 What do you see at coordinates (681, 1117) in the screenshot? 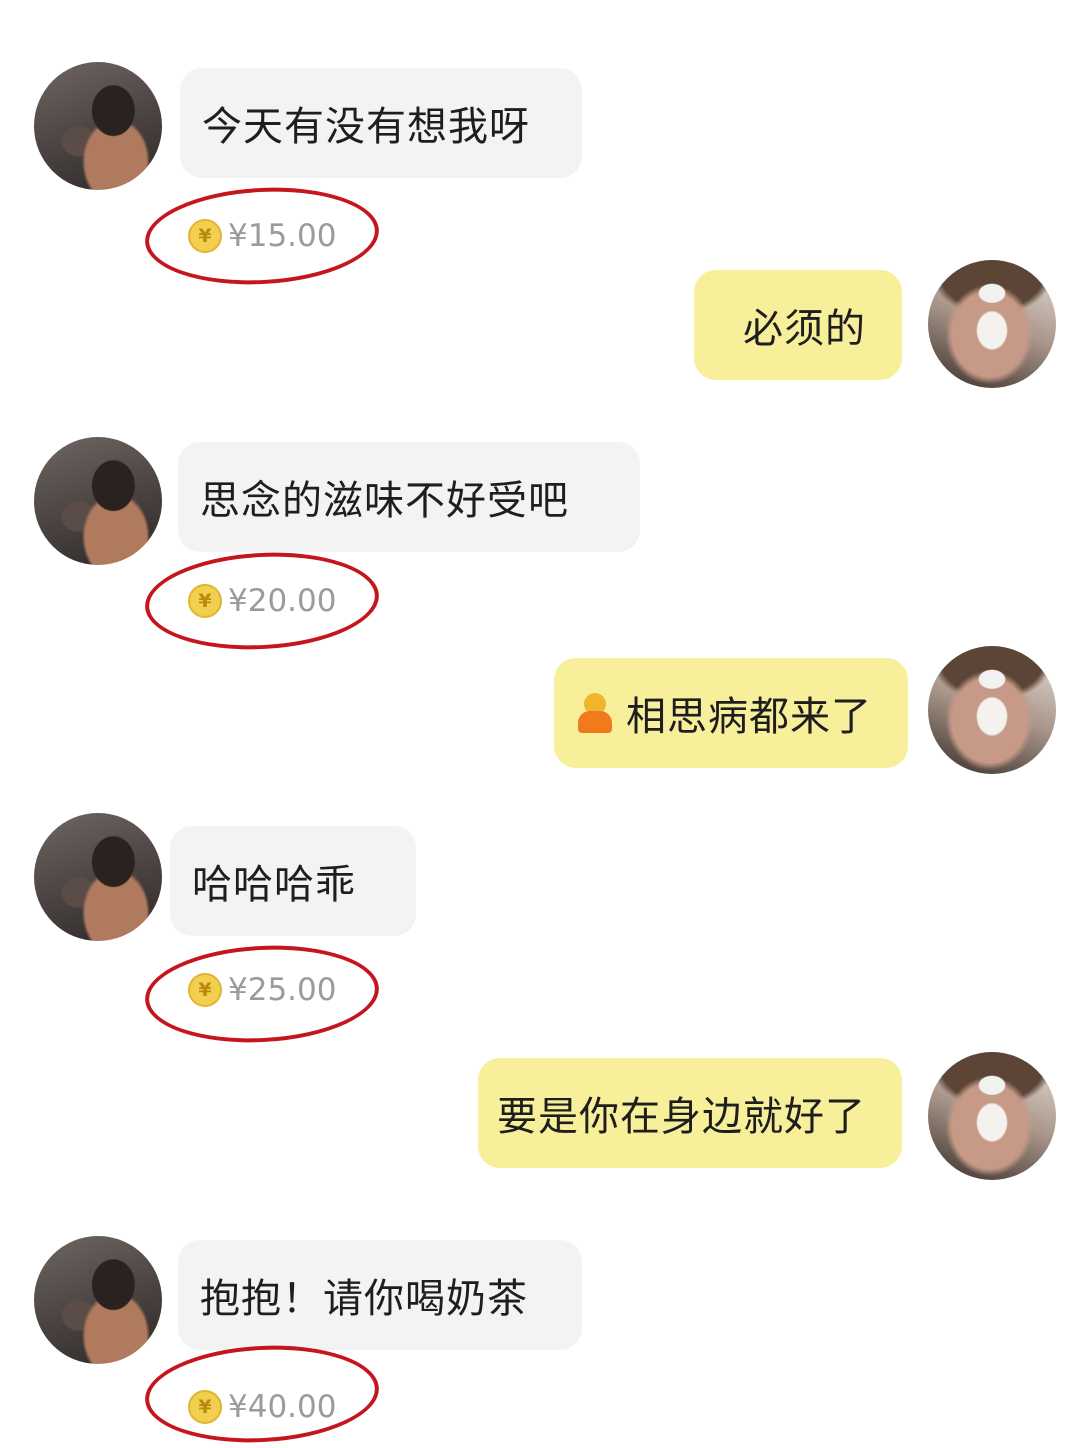
I see `message-text: 要是你在身边就好了` at bounding box center [681, 1117].